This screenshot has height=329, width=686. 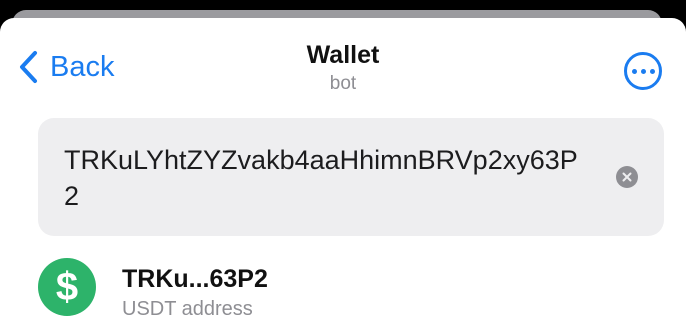 I want to click on list-item-subtitle: USDT address, so click(x=187, y=309).